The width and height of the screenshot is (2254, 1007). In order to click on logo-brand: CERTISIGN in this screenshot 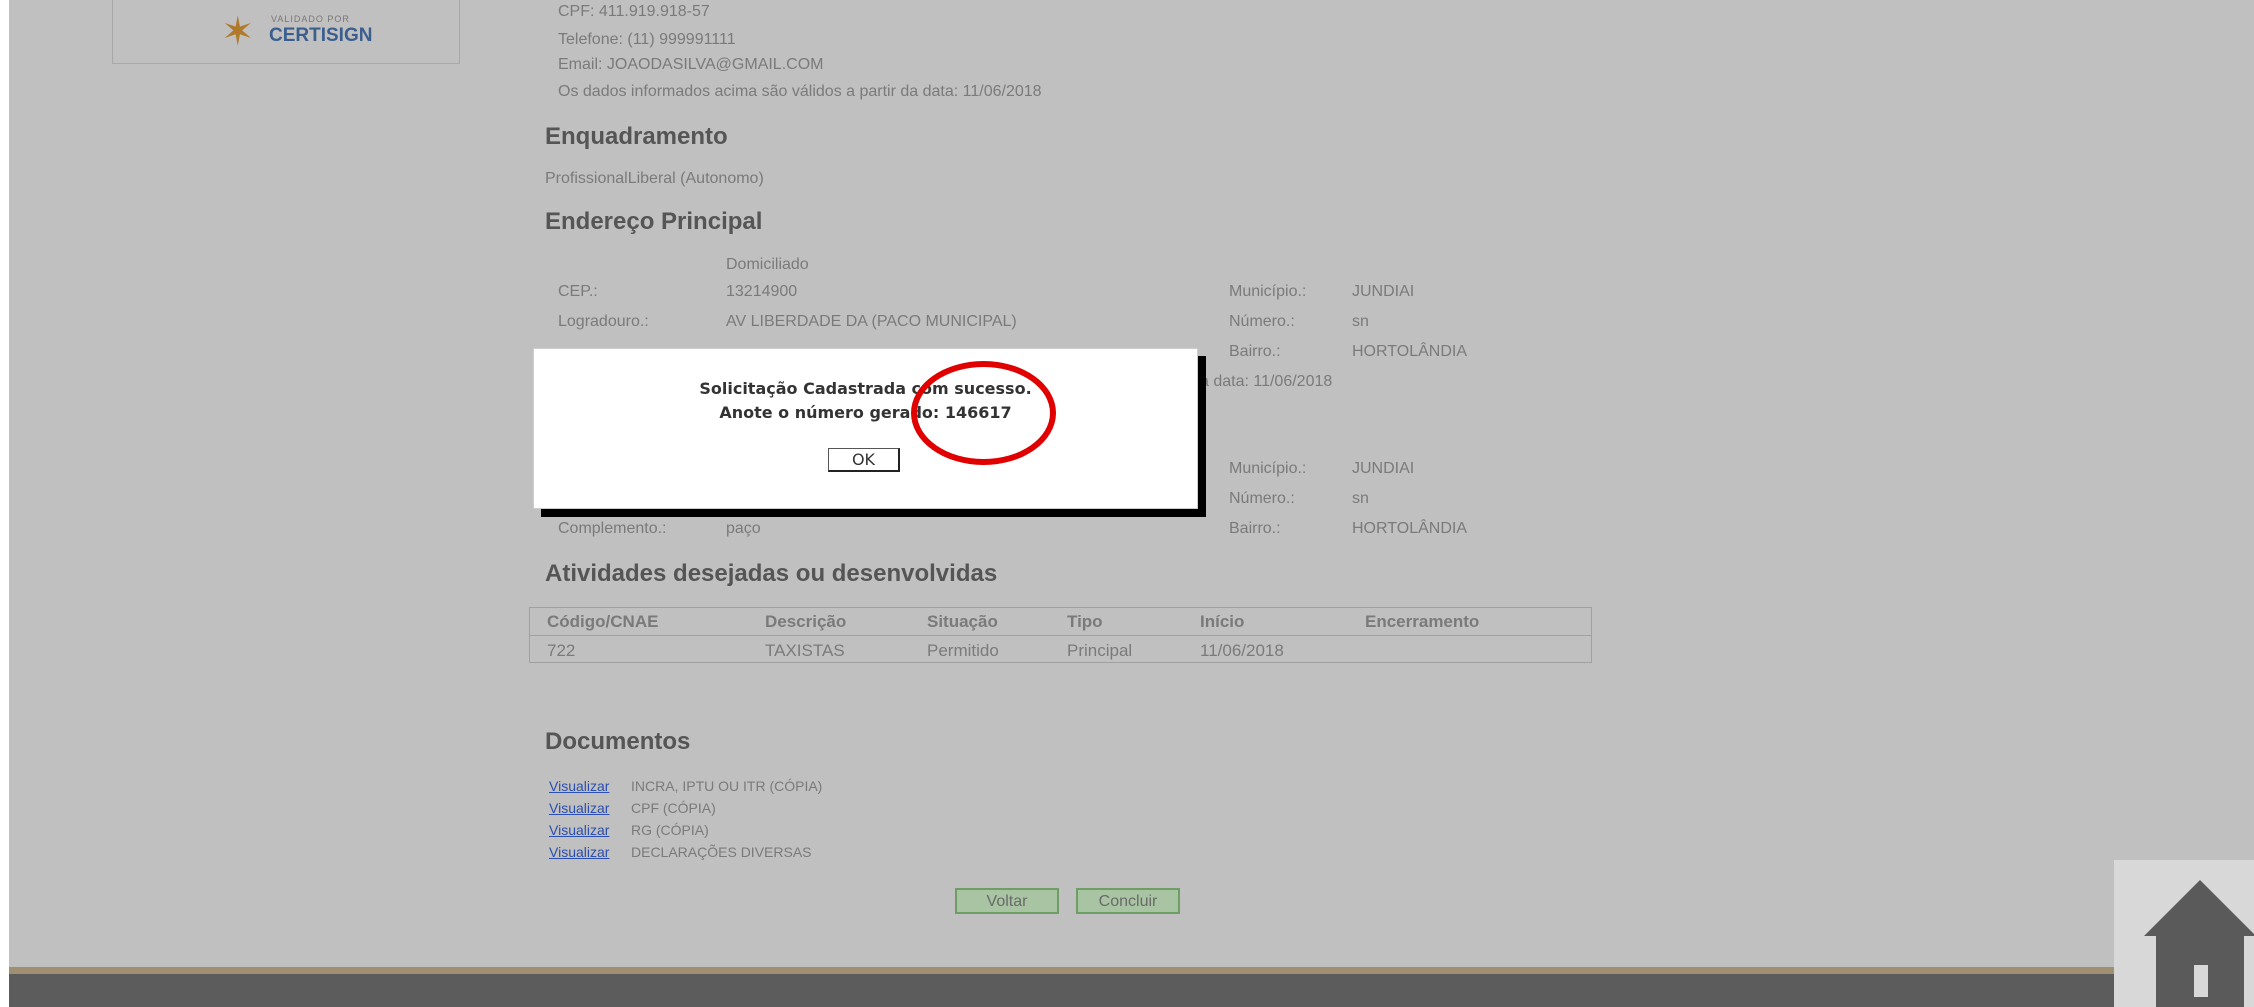, I will do `click(321, 35)`.